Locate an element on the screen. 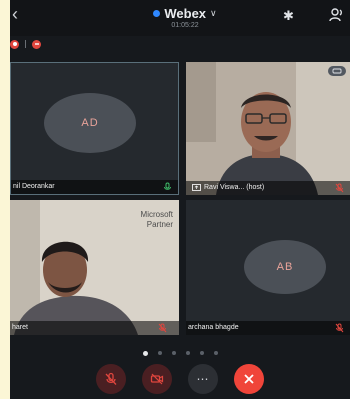  end-call-button is located at coordinates (249, 379).